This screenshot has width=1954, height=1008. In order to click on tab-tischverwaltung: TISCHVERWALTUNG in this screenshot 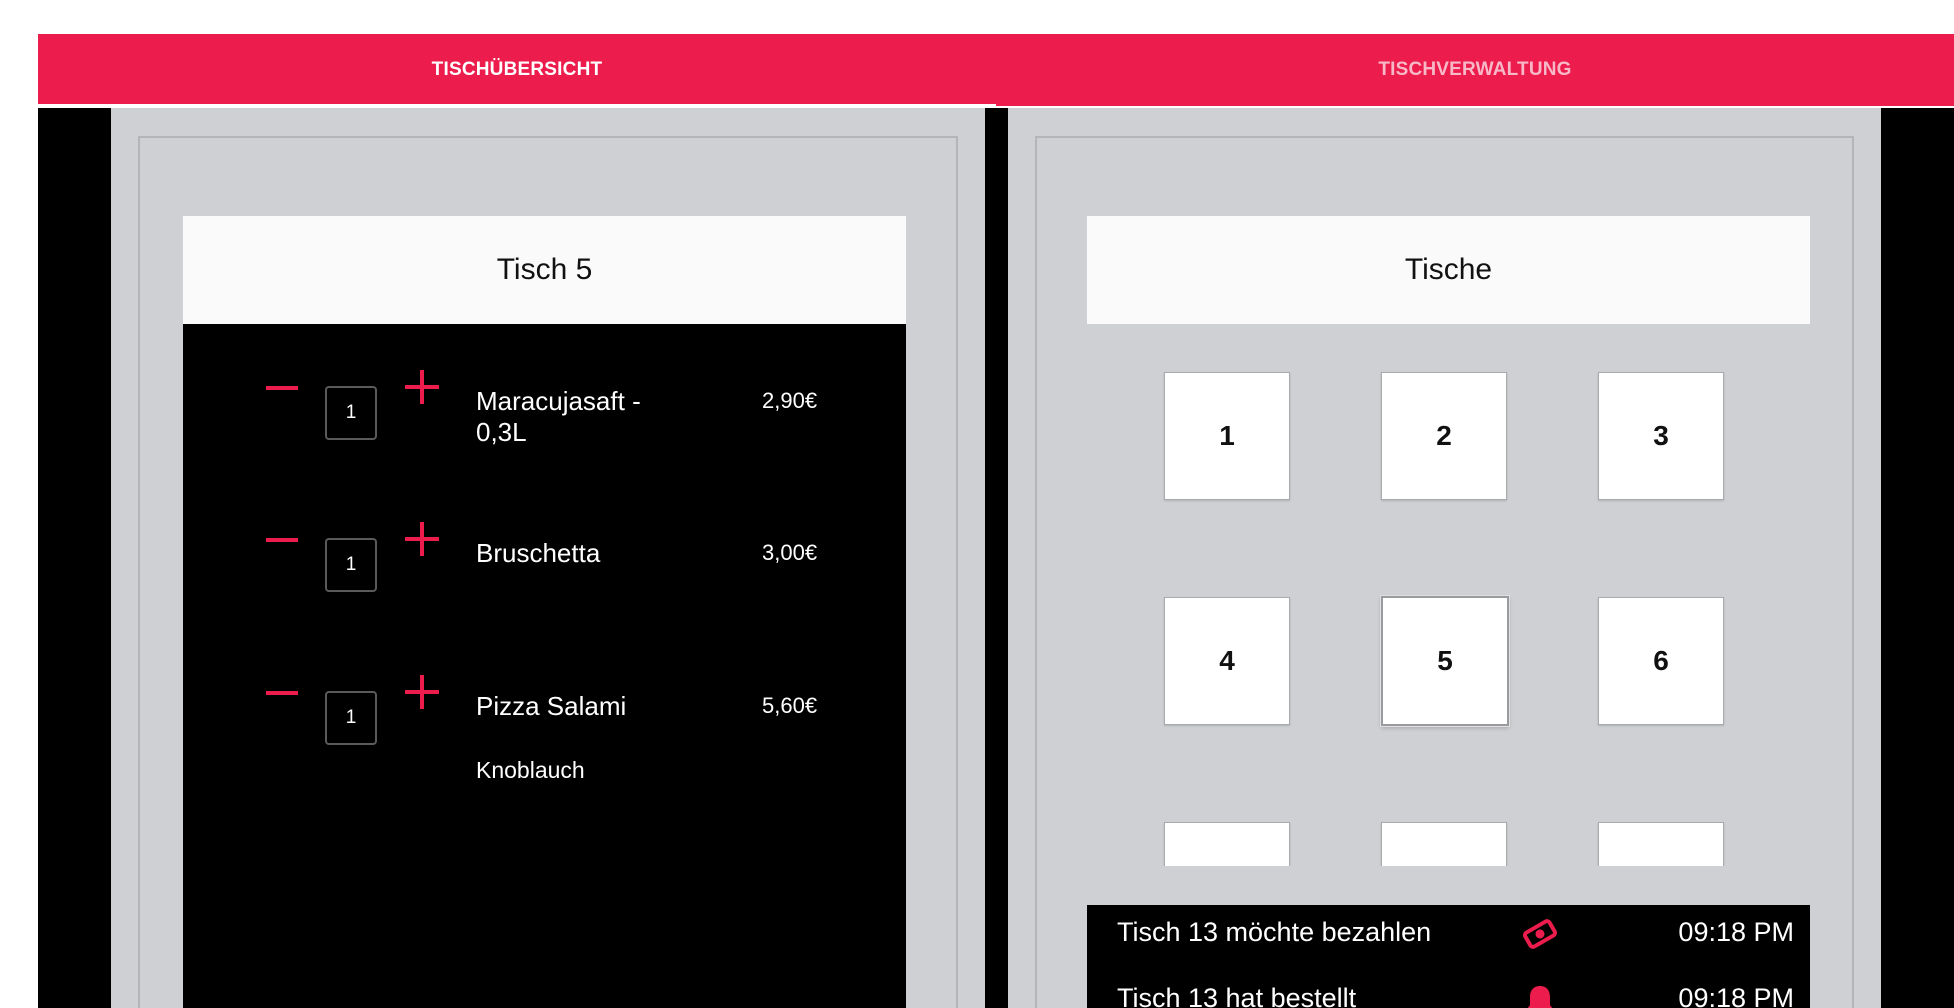, I will do `click(1475, 70)`.